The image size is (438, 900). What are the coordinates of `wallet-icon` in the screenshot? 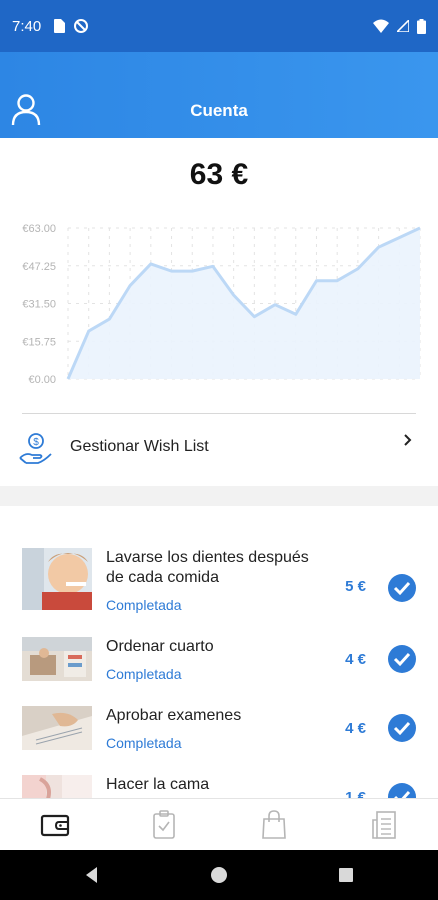 It's located at (55, 825).